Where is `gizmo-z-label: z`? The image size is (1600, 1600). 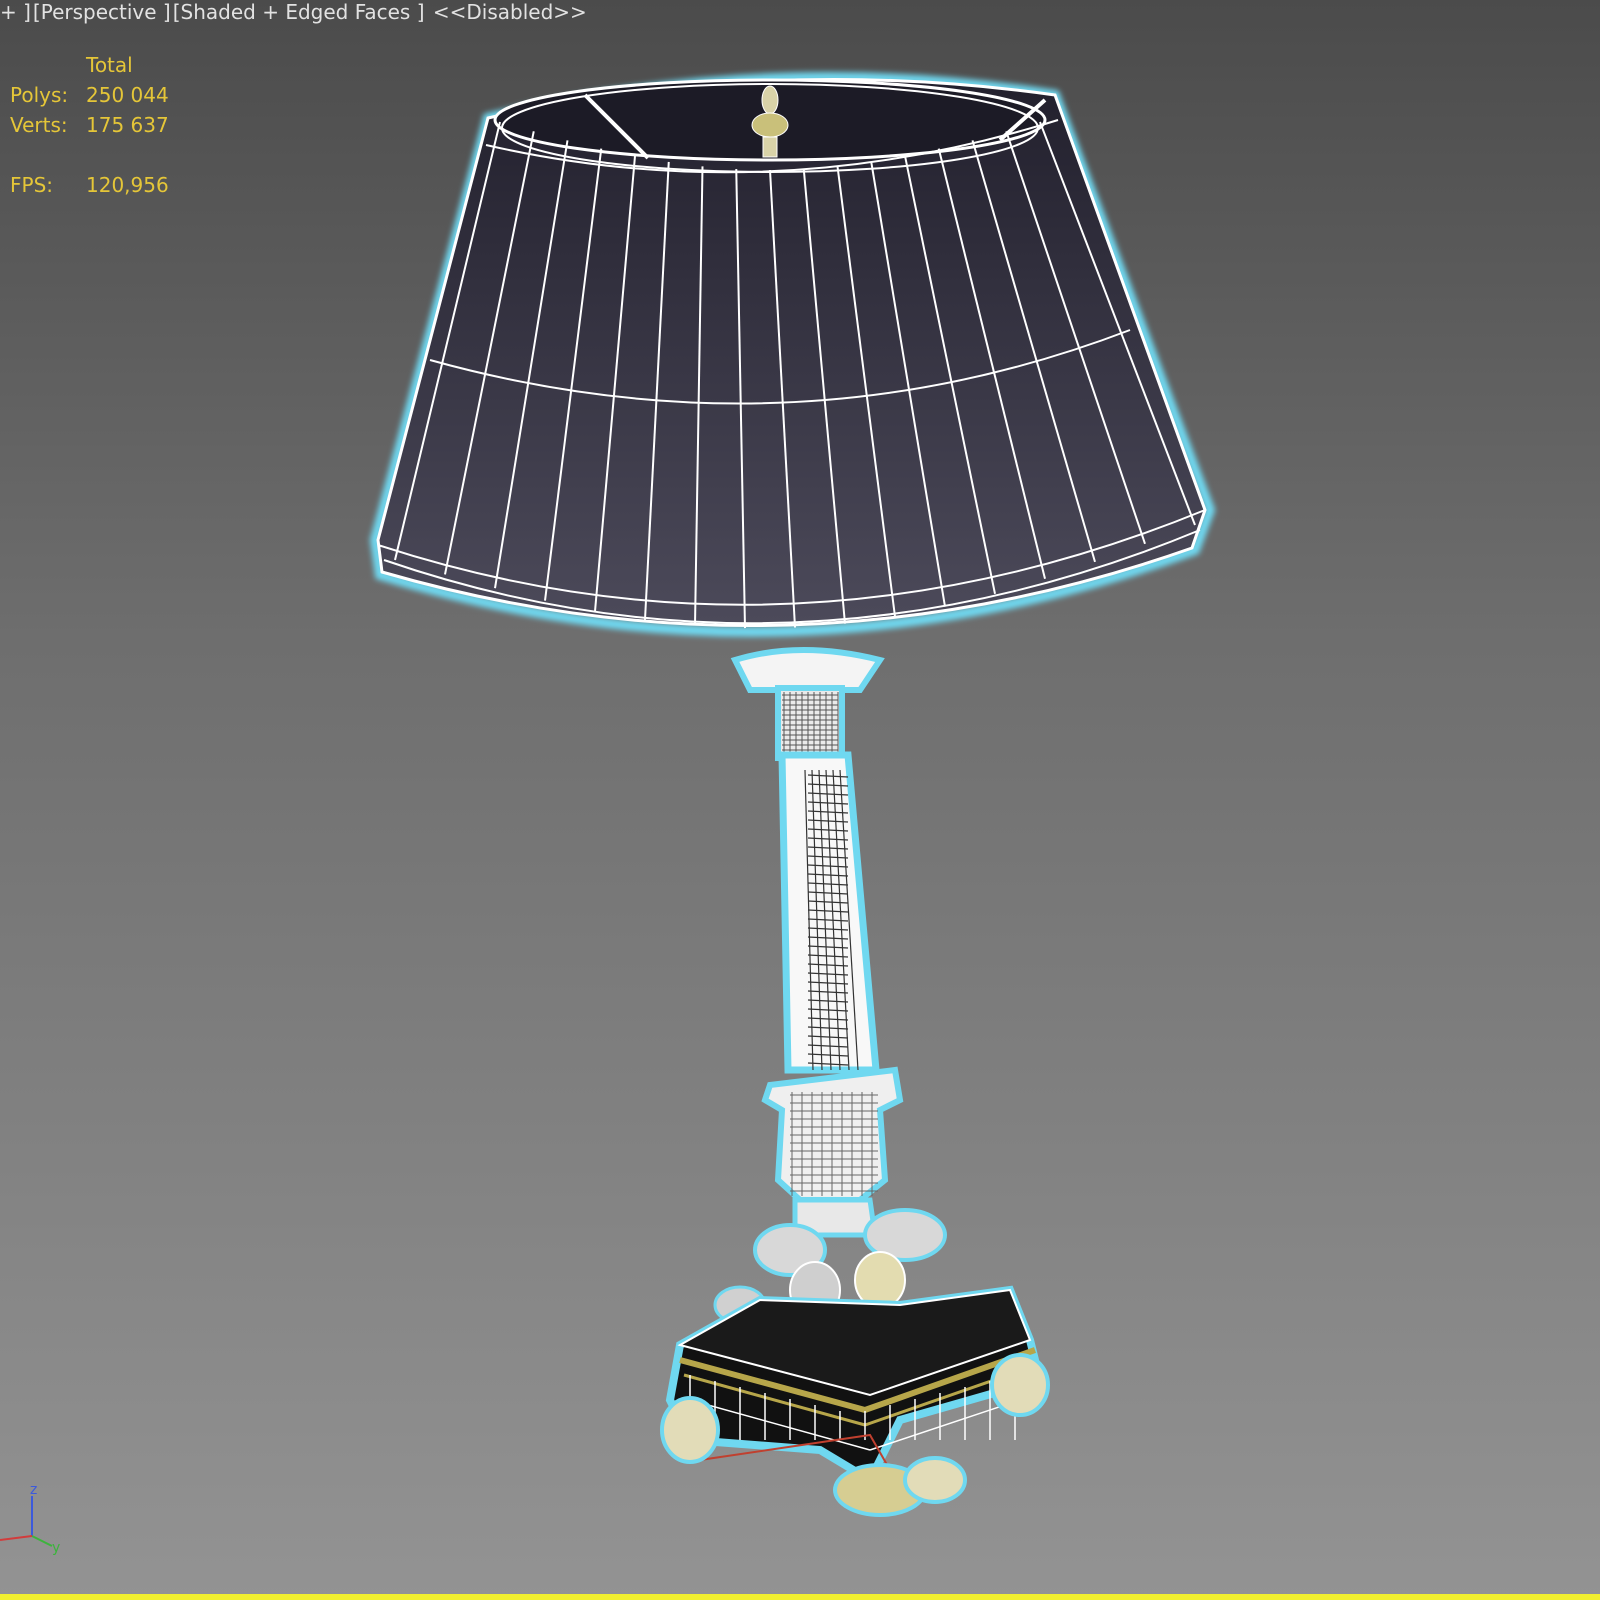
gizmo-z-label: z is located at coordinates (33, 1490).